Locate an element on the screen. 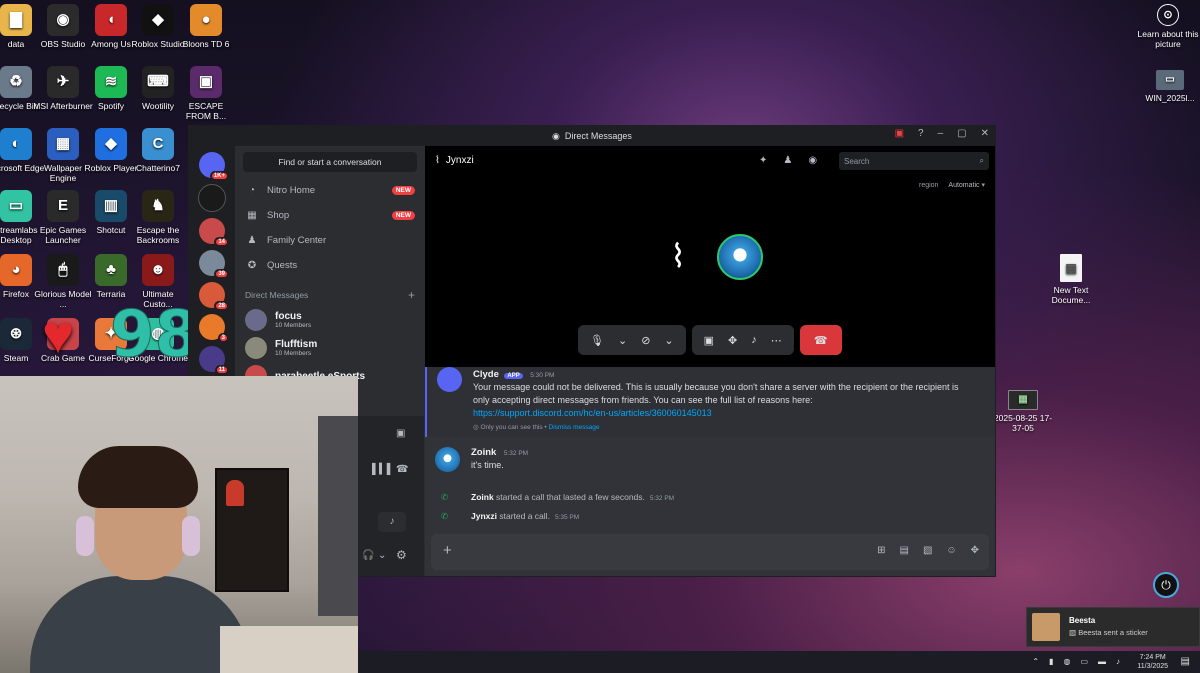 The image size is (1200, 673). message-author: Clyde is located at coordinates (486, 374).